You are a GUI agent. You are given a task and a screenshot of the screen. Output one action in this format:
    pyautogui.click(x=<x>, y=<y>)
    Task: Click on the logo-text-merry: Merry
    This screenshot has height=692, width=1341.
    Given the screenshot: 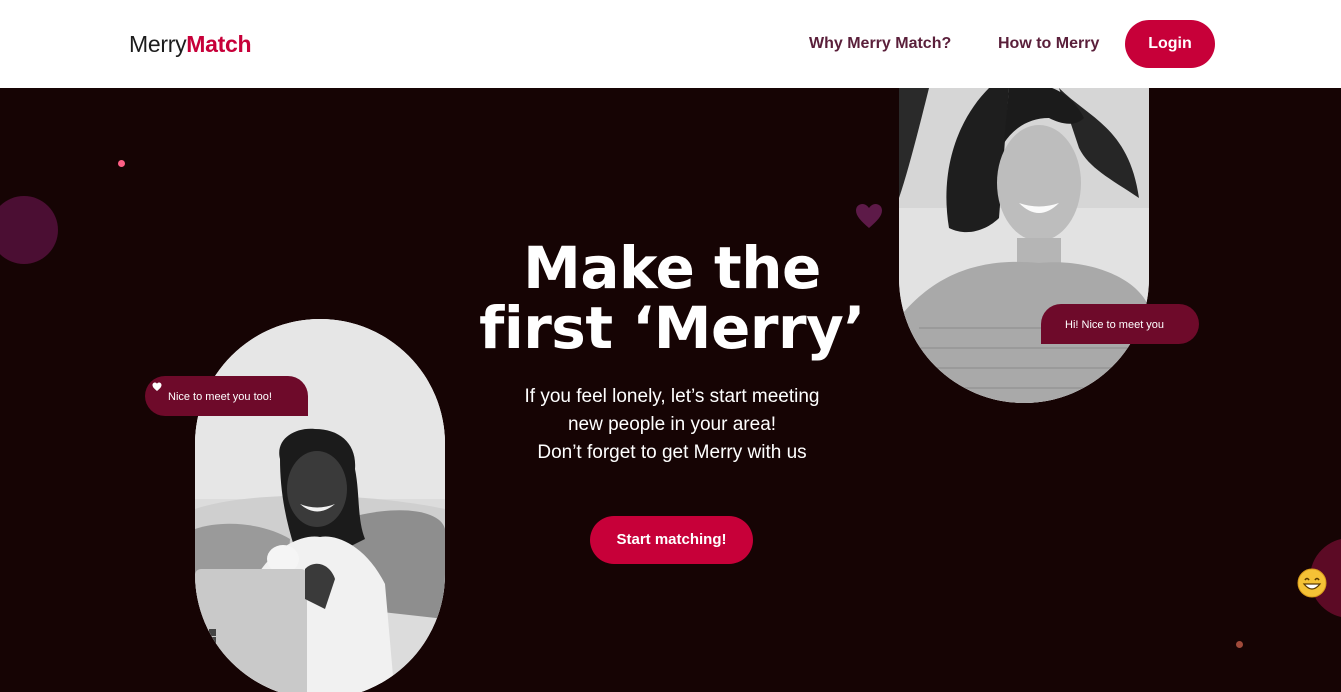 What is the action you would take?
    pyautogui.click(x=158, y=44)
    